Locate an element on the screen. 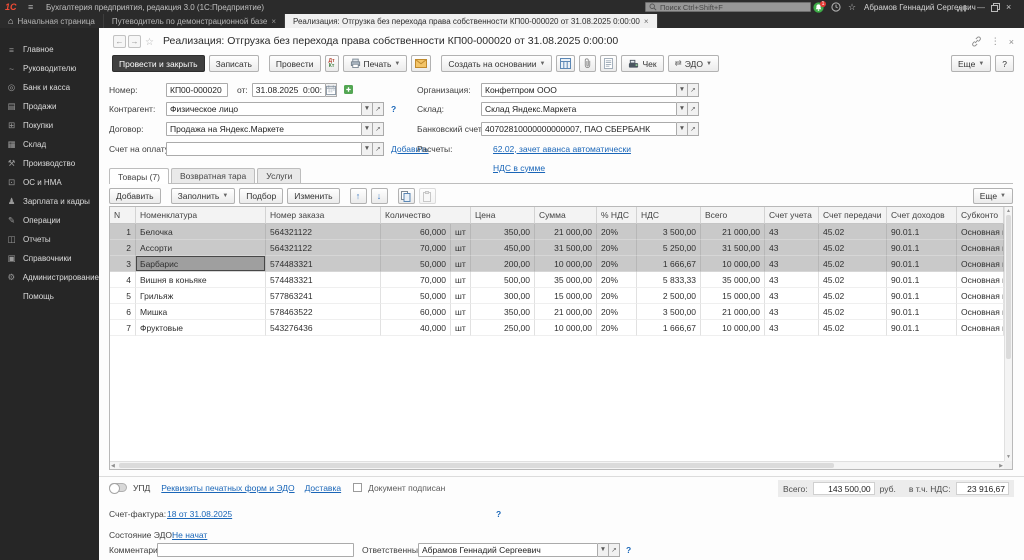 Image resolution: width=1024 pixels, height=560 pixels. help-button: ? is located at coordinates (1004, 63).